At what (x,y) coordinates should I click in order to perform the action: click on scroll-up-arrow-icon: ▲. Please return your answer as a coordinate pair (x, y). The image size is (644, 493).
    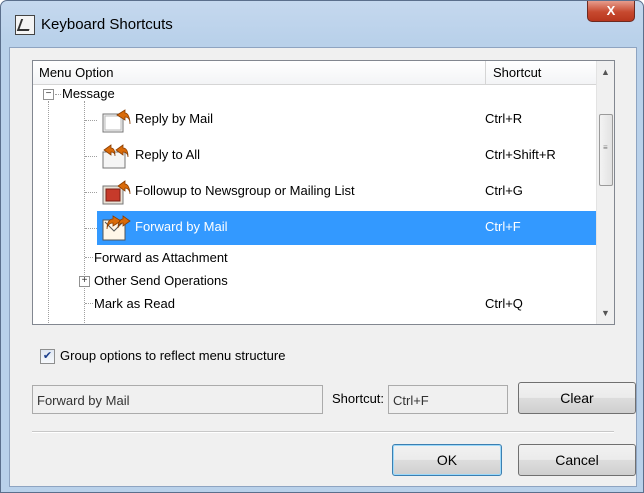
    Looking at the image, I should click on (605, 72).